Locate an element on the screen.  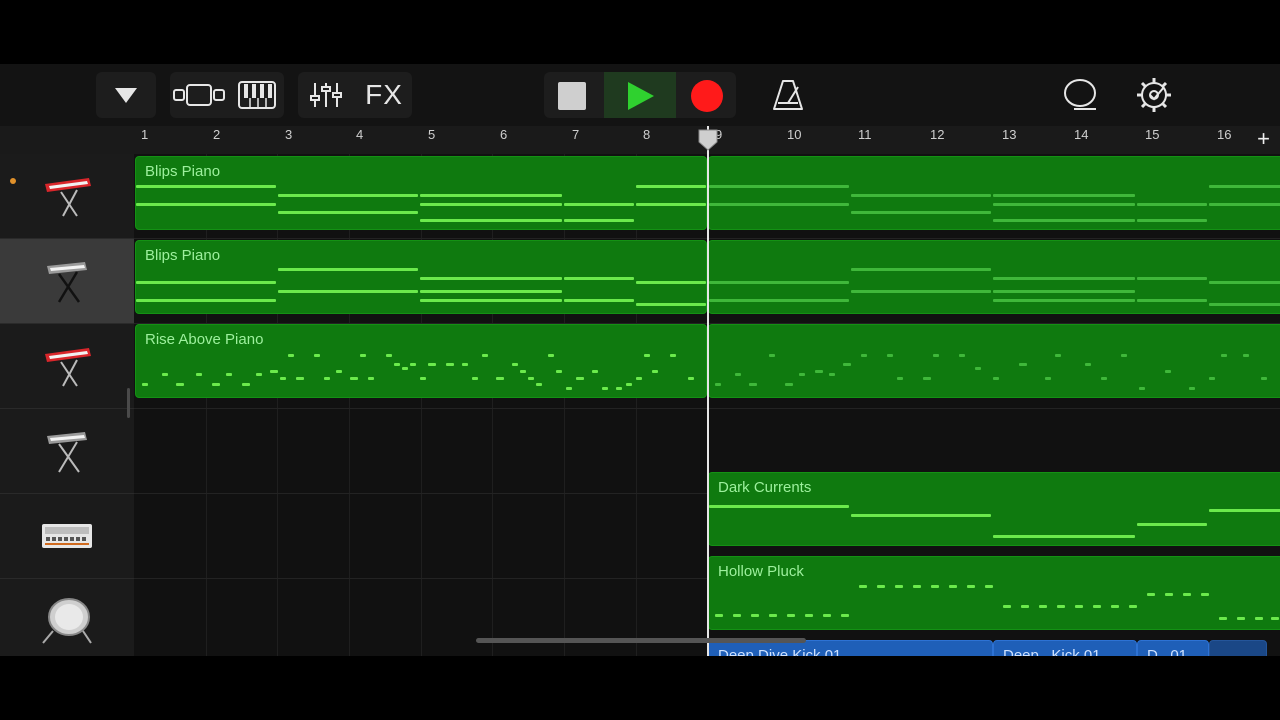
bar-number: 16 is located at coordinates (1224, 134).